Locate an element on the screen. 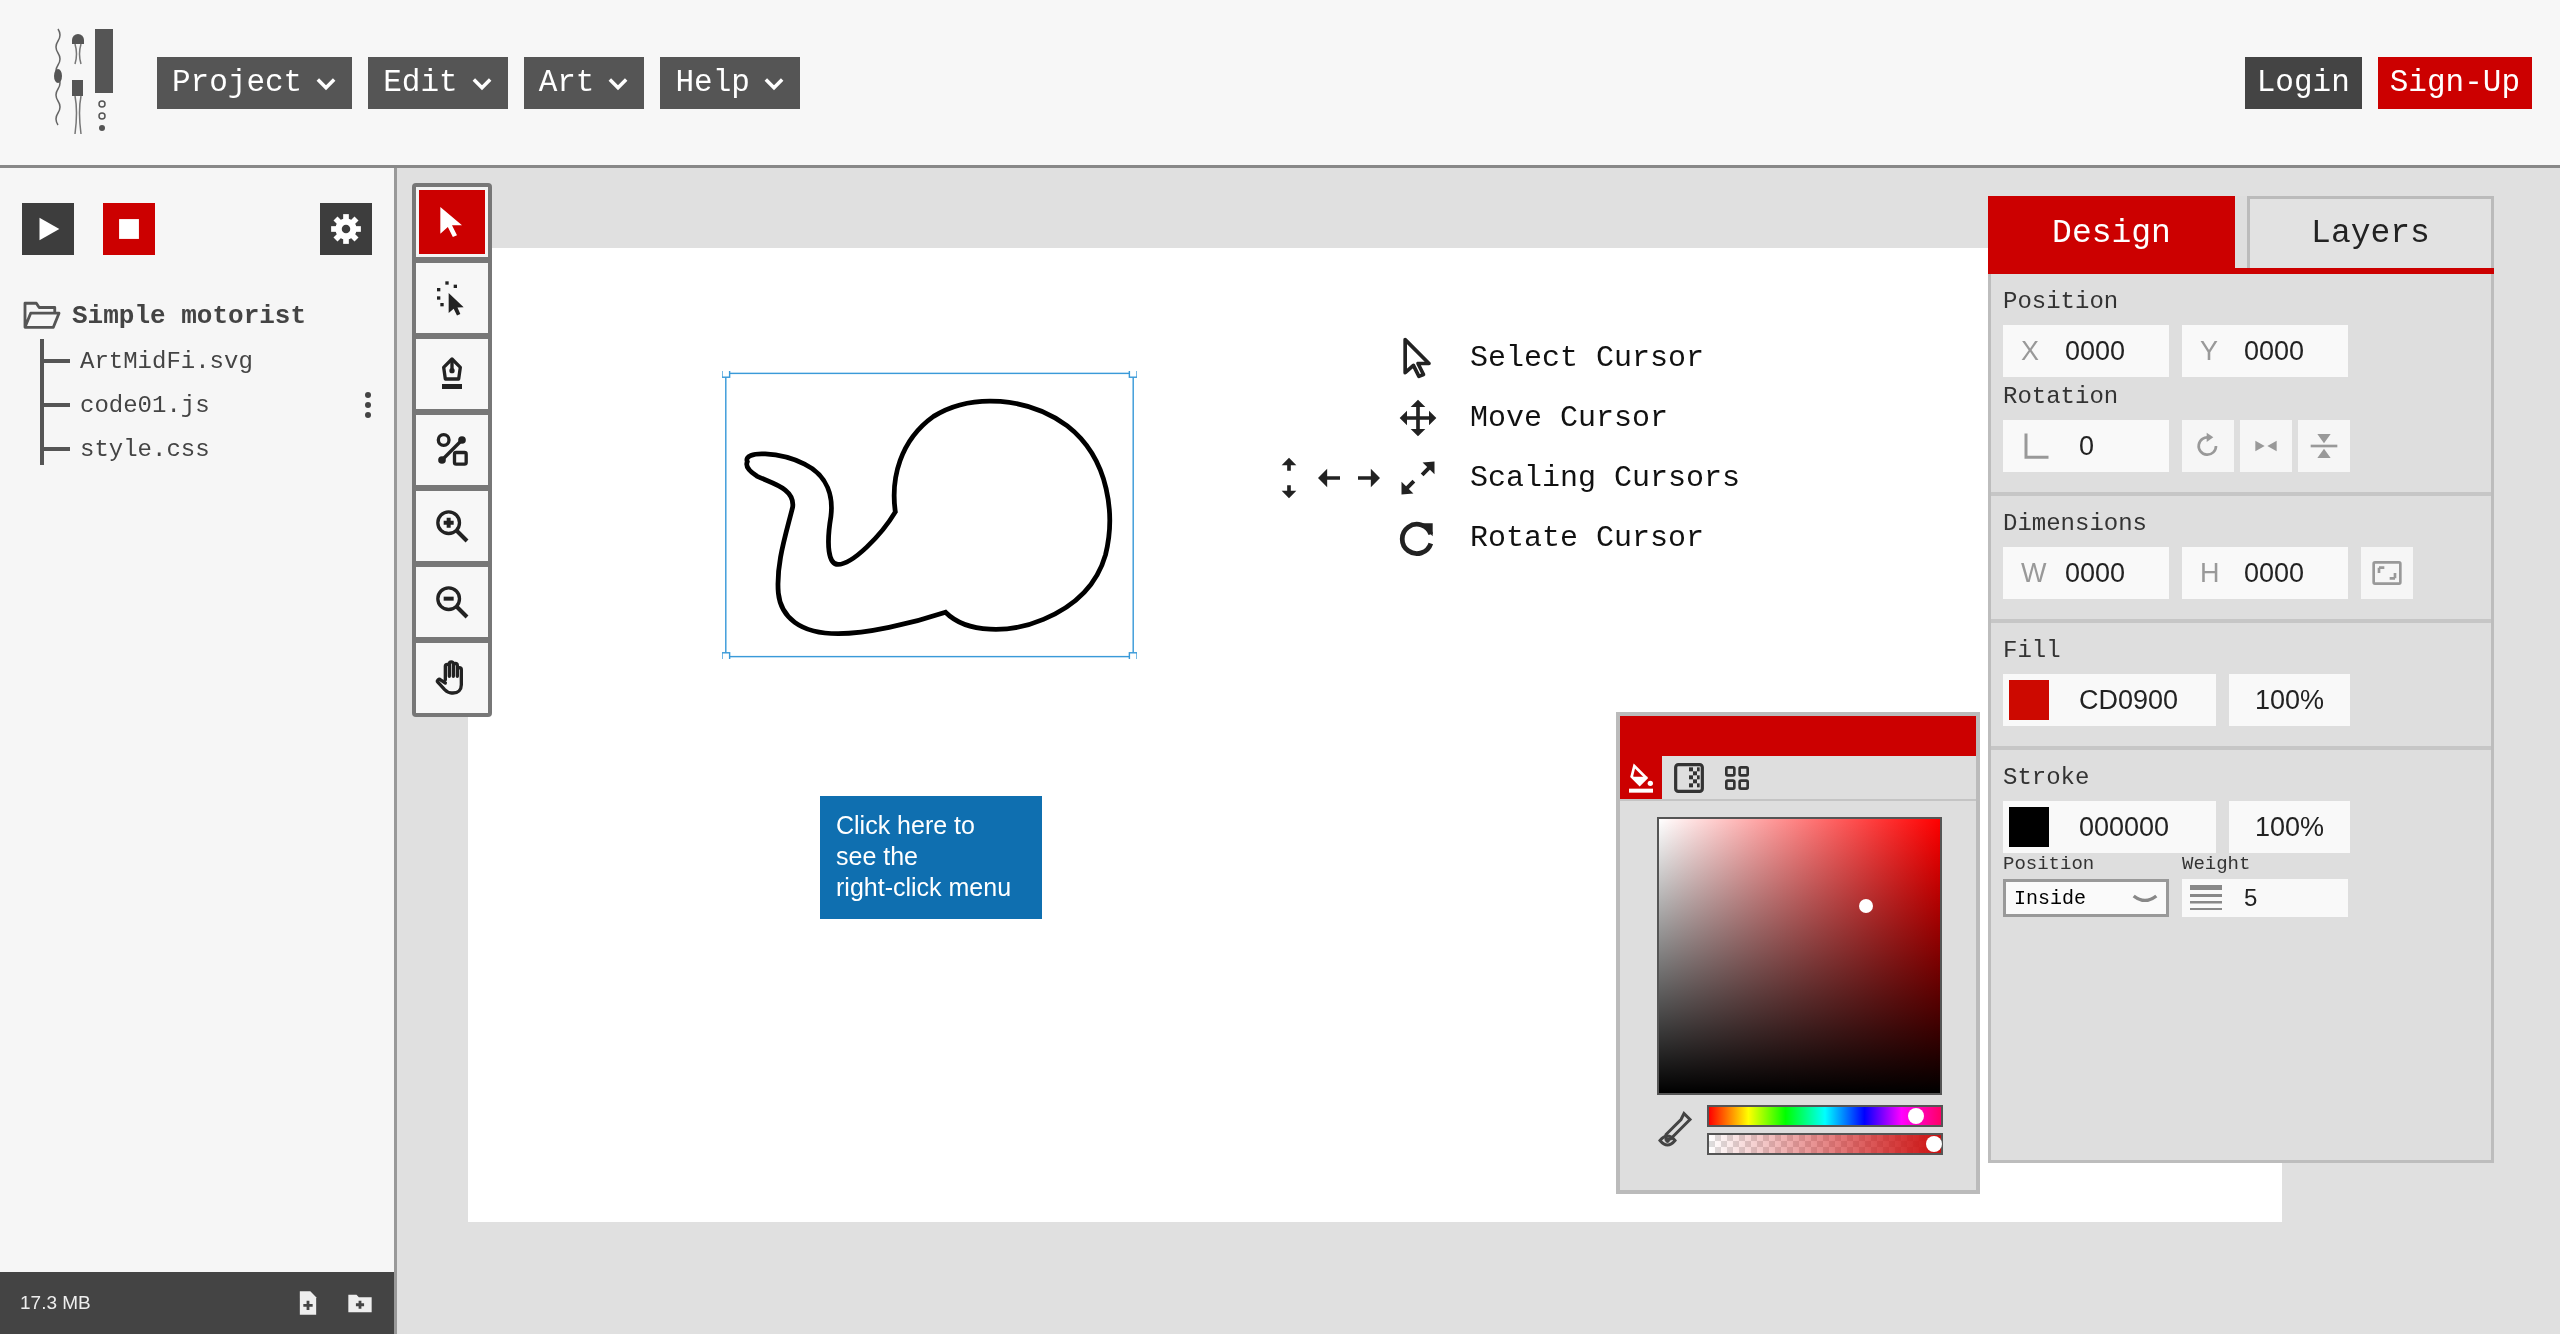 The height and width of the screenshot is (1334, 2560). input-field: X 0000 is located at coordinates (2086, 351).